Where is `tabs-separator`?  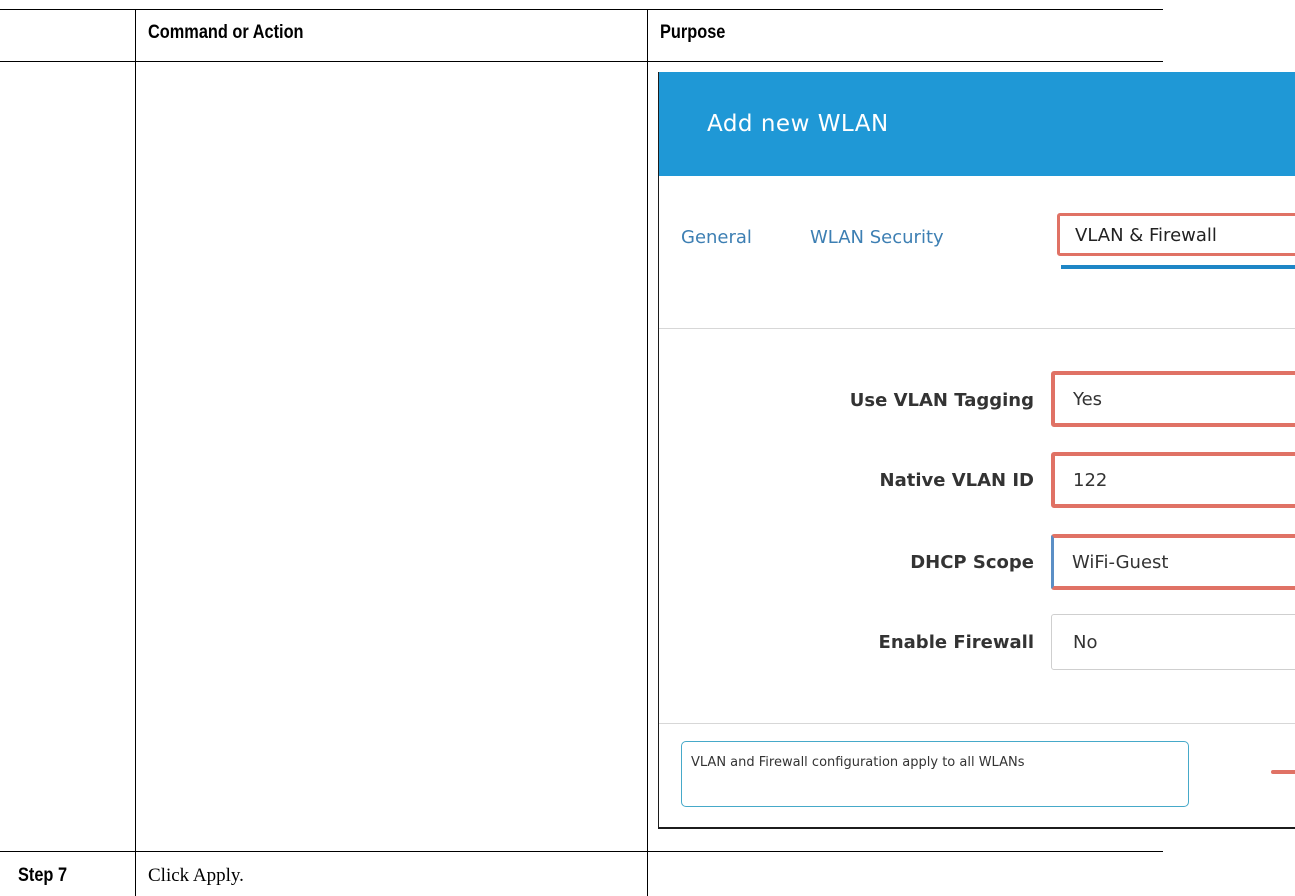 tabs-separator is located at coordinates (977, 328).